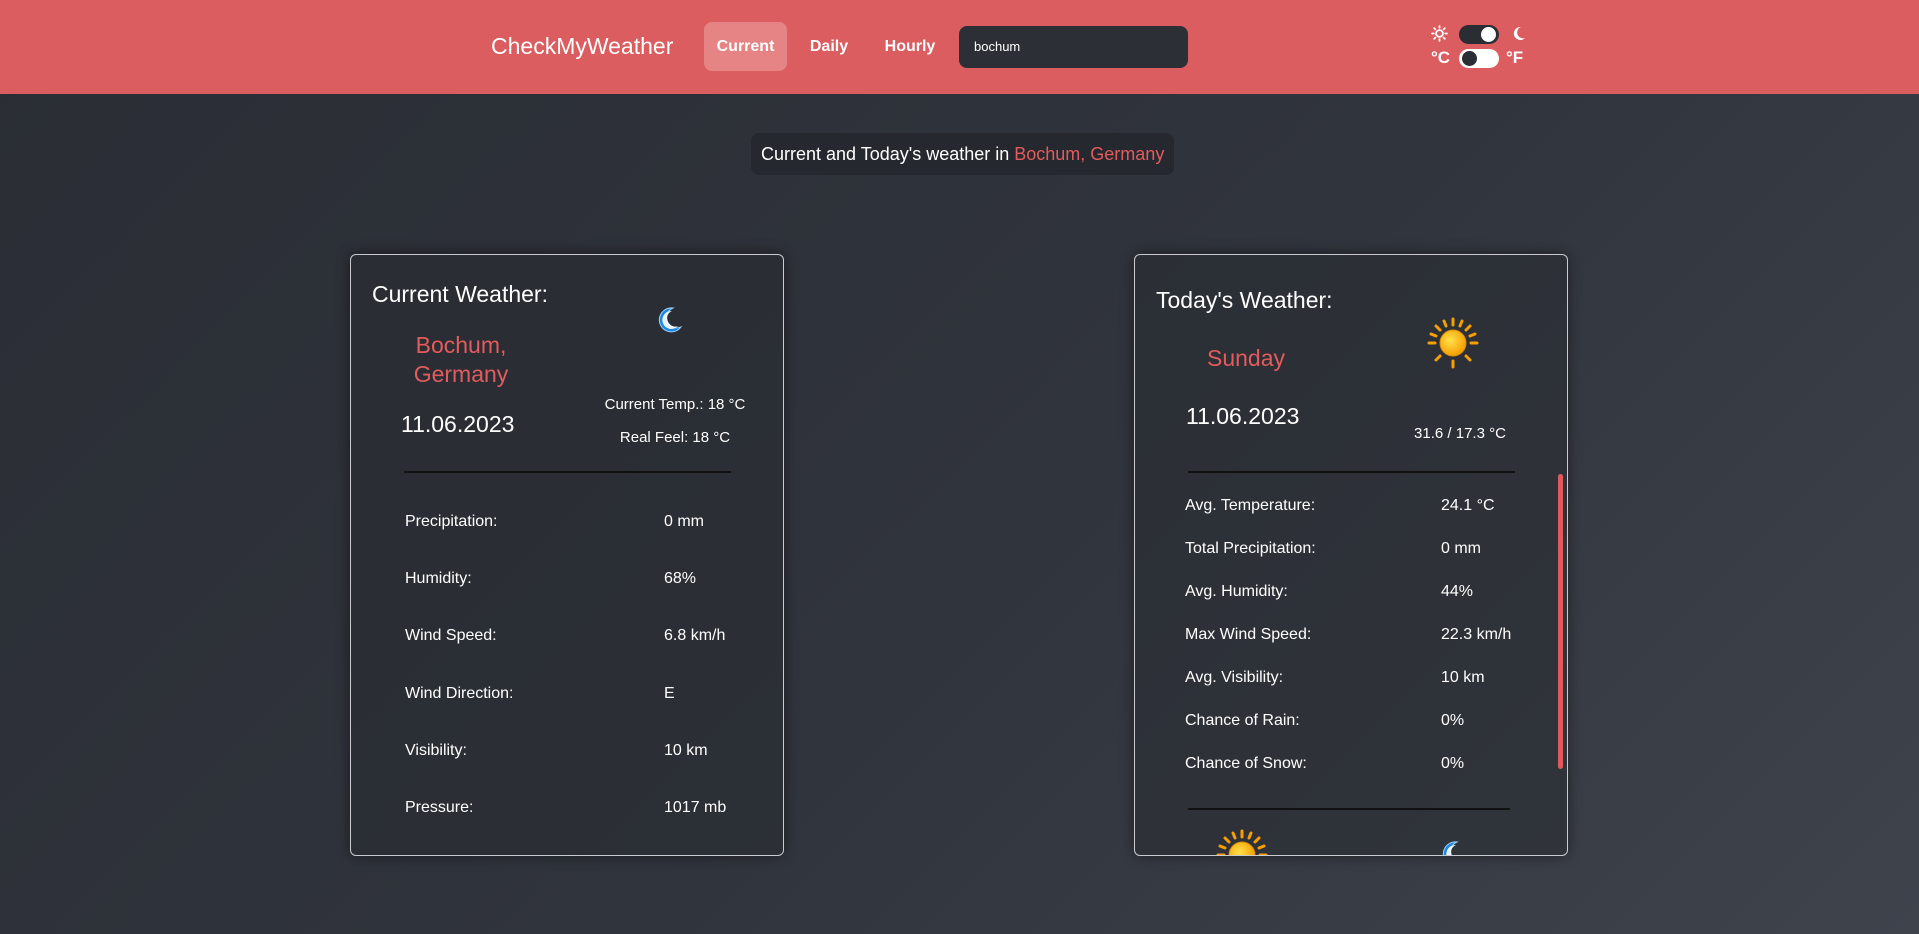 The width and height of the screenshot is (1919, 934). What do you see at coordinates (438, 578) in the screenshot?
I see `humidity-label: Humidity:` at bounding box center [438, 578].